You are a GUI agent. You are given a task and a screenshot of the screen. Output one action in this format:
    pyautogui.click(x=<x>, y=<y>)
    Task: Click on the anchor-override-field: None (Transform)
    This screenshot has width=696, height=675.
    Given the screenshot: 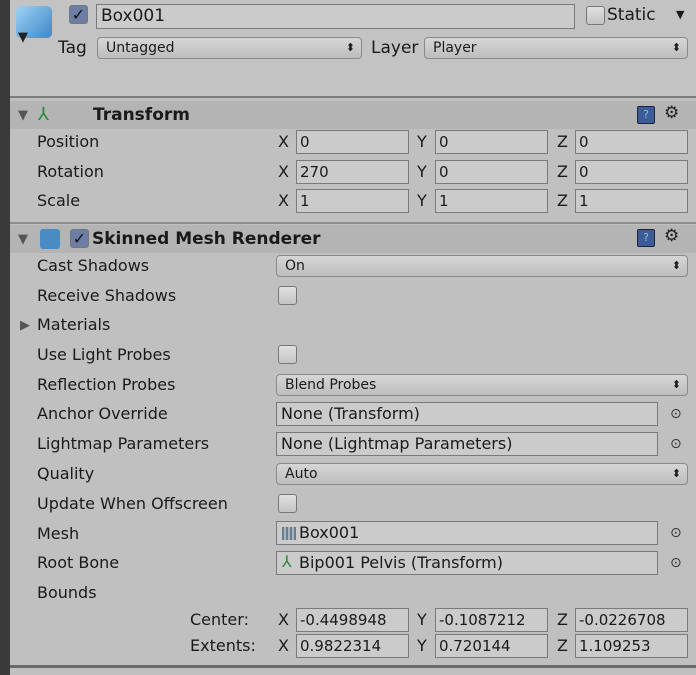 What is the action you would take?
    pyautogui.click(x=467, y=414)
    